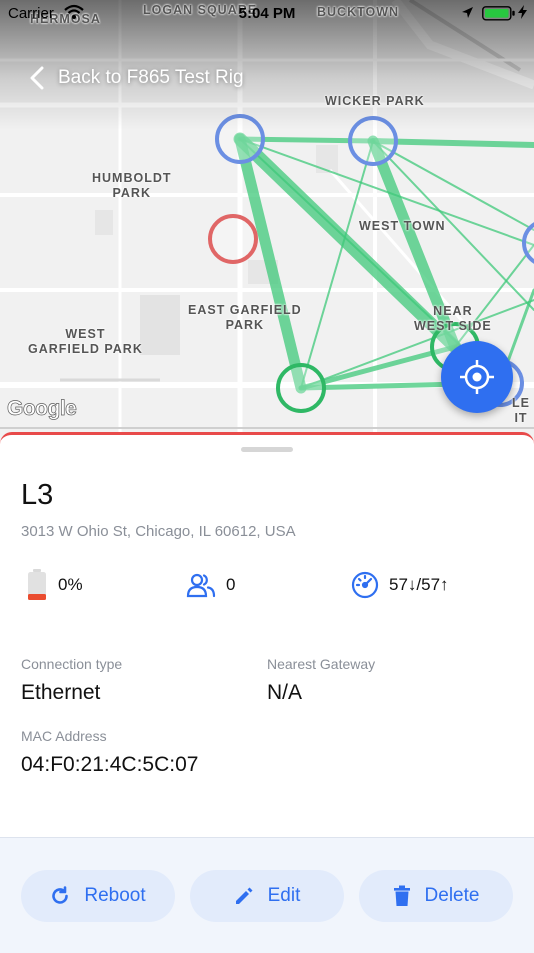 Image resolution: width=534 pixels, height=953 pixels. I want to click on speed-stat: 57↓/57↑, so click(400, 585).